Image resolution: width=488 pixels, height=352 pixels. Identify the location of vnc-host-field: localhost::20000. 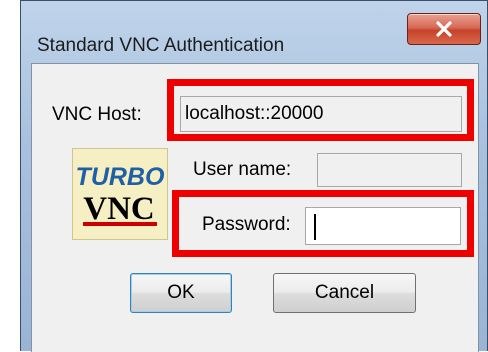
(321, 114).